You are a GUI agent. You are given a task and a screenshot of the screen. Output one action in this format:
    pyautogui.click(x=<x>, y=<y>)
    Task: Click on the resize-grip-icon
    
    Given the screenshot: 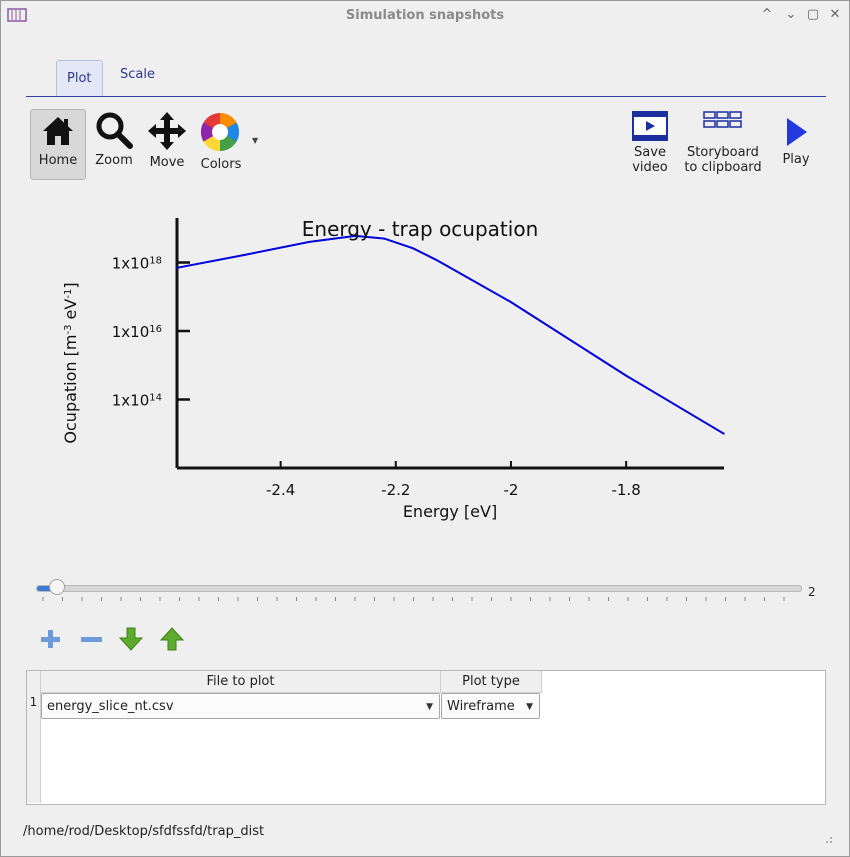 What is the action you would take?
    pyautogui.click(x=828, y=839)
    